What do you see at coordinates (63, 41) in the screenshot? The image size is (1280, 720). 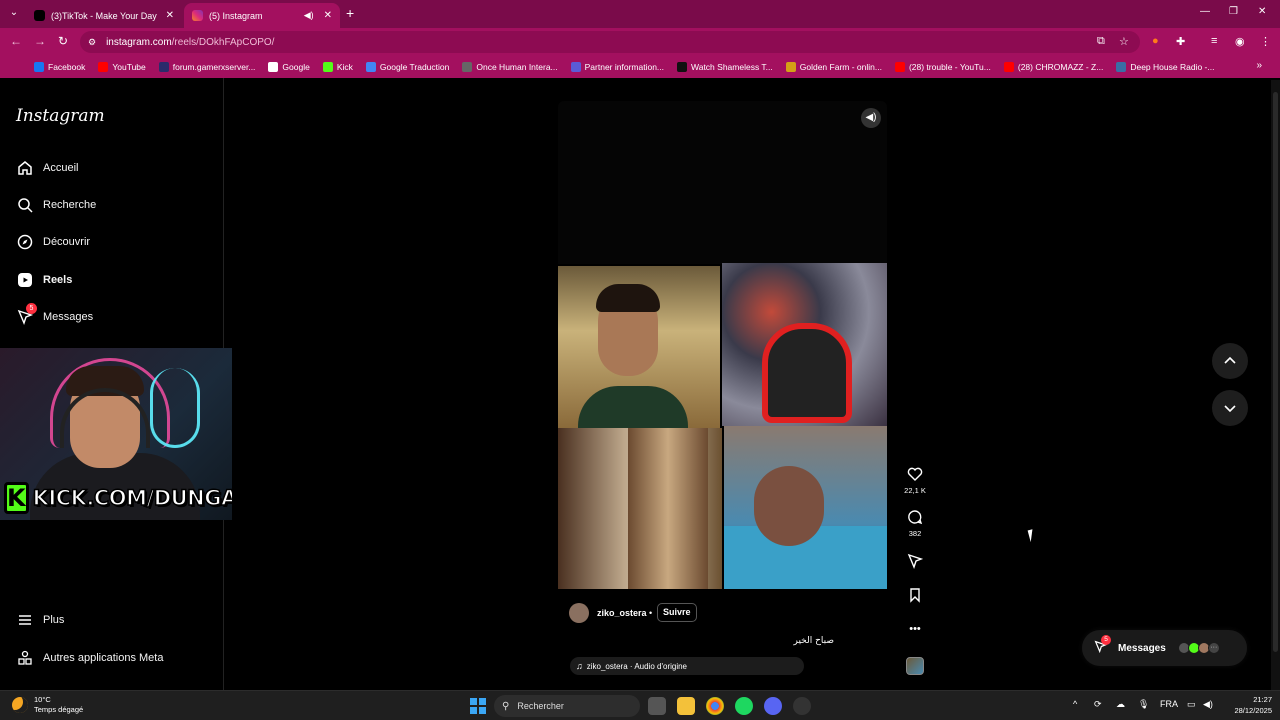 I see `reload-button: ↻` at bounding box center [63, 41].